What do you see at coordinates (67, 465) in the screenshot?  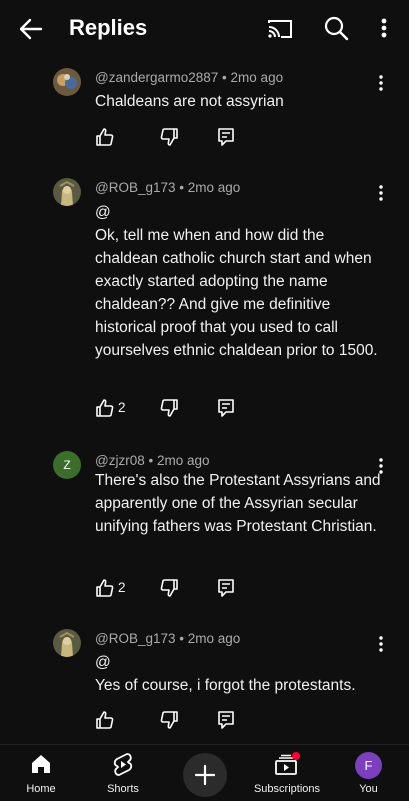 I see `avatar: Z` at bounding box center [67, 465].